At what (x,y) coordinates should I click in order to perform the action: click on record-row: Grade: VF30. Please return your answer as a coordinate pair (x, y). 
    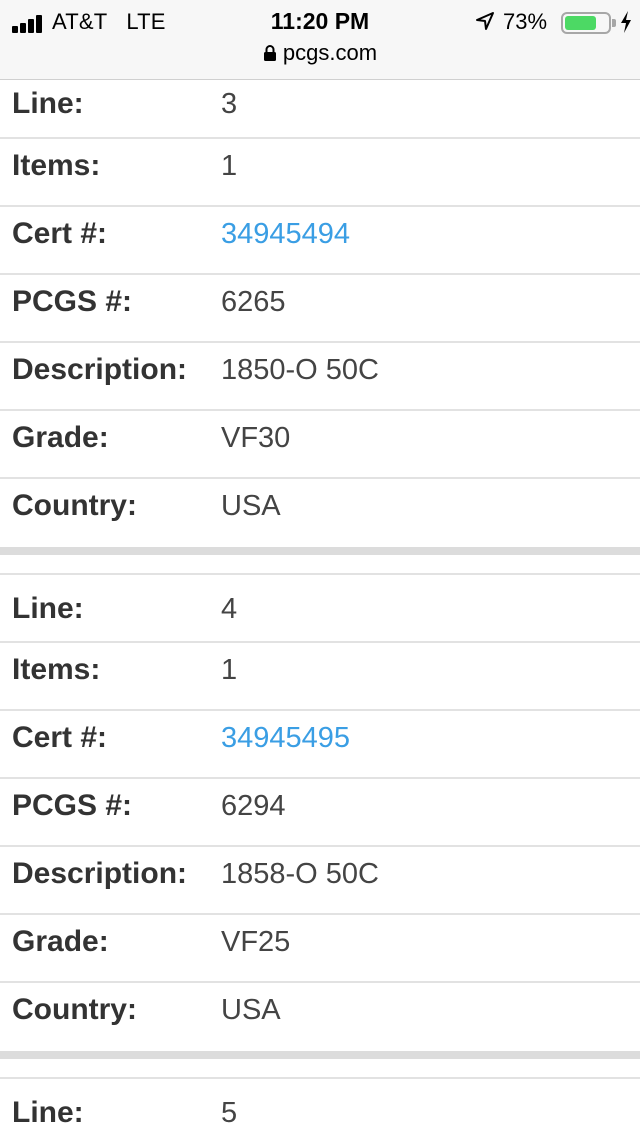
    Looking at the image, I should click on (320, 445).